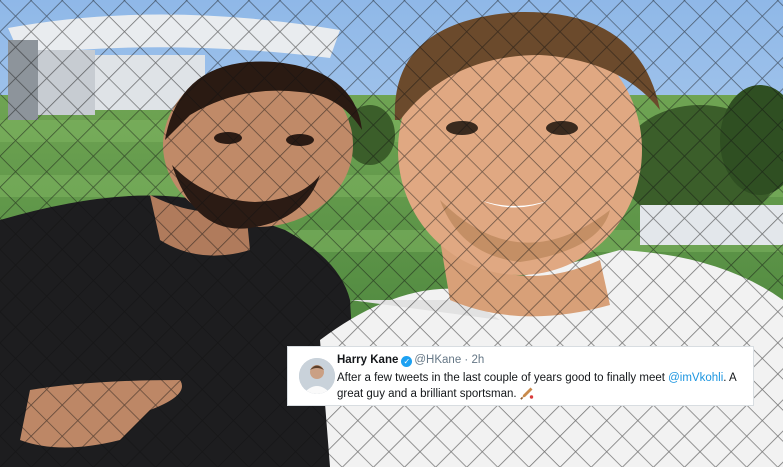 Image resolution: width=783 pixels, height=467 pixels. I want to click on tweet-header: Harry Kane ✓ @HKane · 2h, so click(410, 360).